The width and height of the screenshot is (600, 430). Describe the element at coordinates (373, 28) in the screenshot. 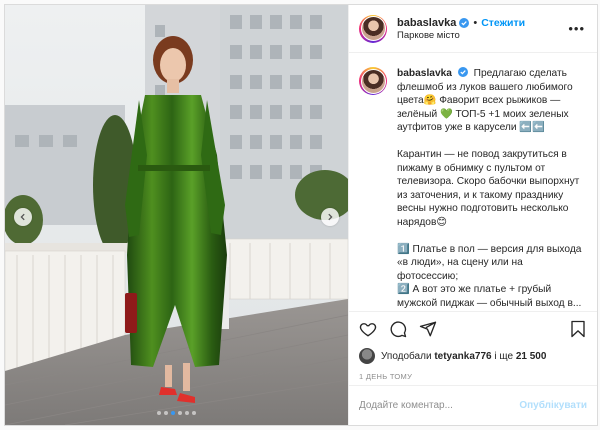

I see `avatar` at that location.